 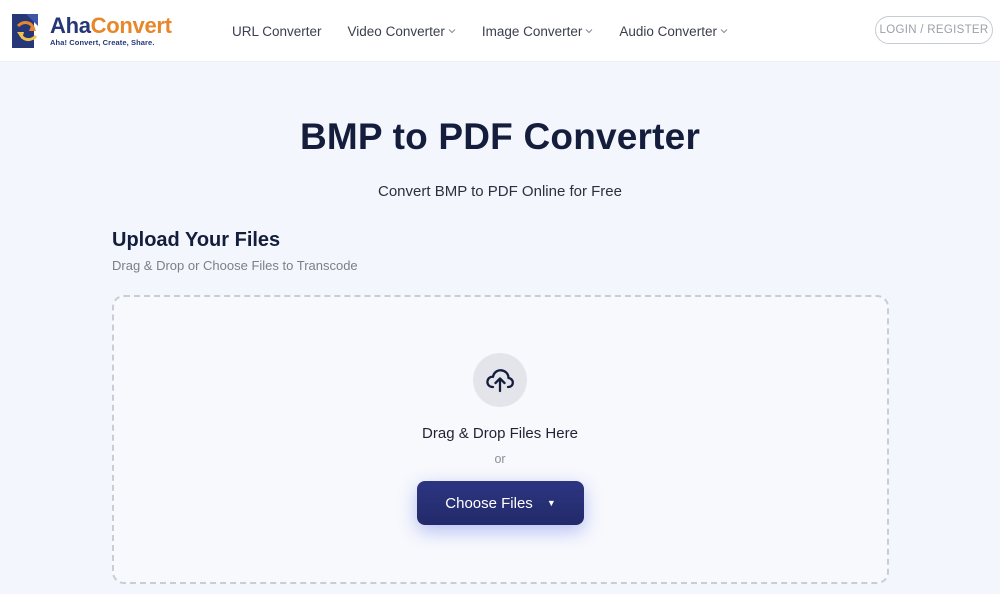 What do you see at coordinates (196, 240) in the screenshot?
I see `upload-heading: Upload Your Files` at bounding box center [196, 240].